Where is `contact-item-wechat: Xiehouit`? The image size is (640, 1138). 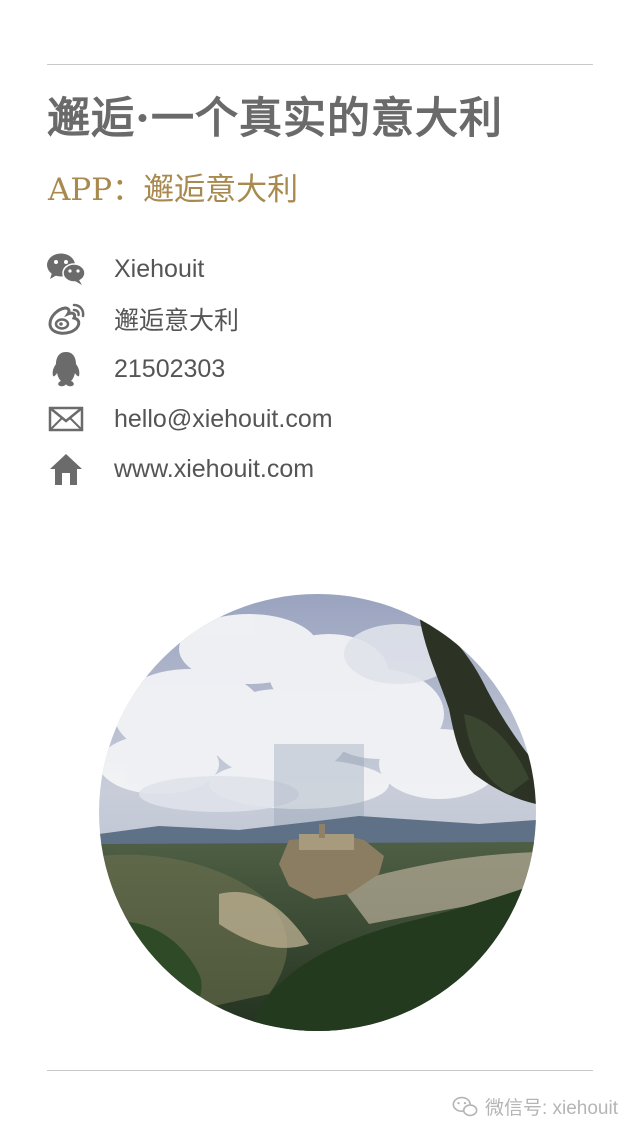
contact-item-wechat: Xiehouit is located at coordinates (296, 269).